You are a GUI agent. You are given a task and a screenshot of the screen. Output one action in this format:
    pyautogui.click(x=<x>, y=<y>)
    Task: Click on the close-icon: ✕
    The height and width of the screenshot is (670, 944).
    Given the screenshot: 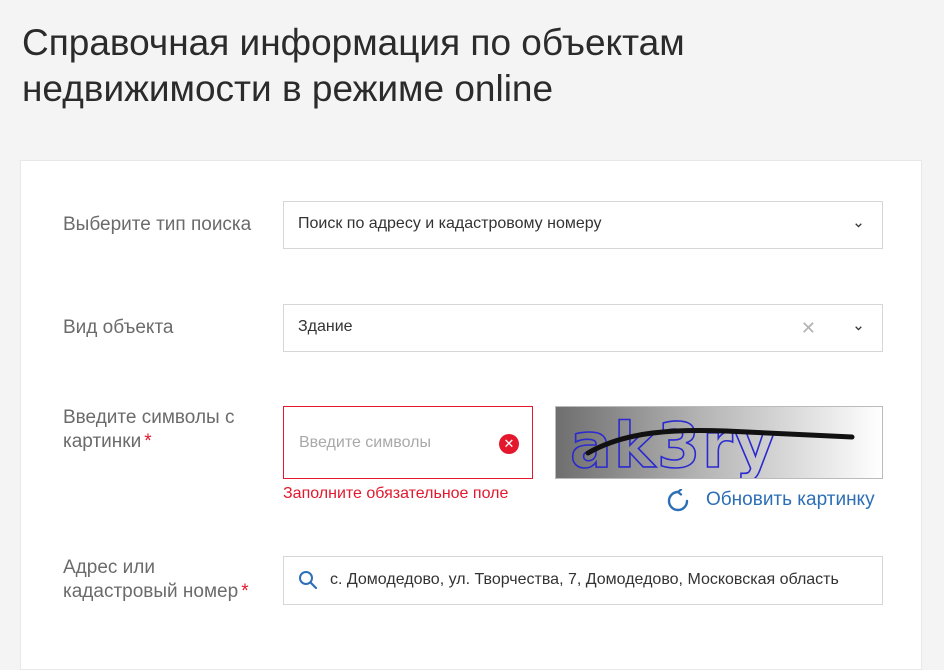 What is the action you would take?
    pyautogui.click(x=808, y=328)
    